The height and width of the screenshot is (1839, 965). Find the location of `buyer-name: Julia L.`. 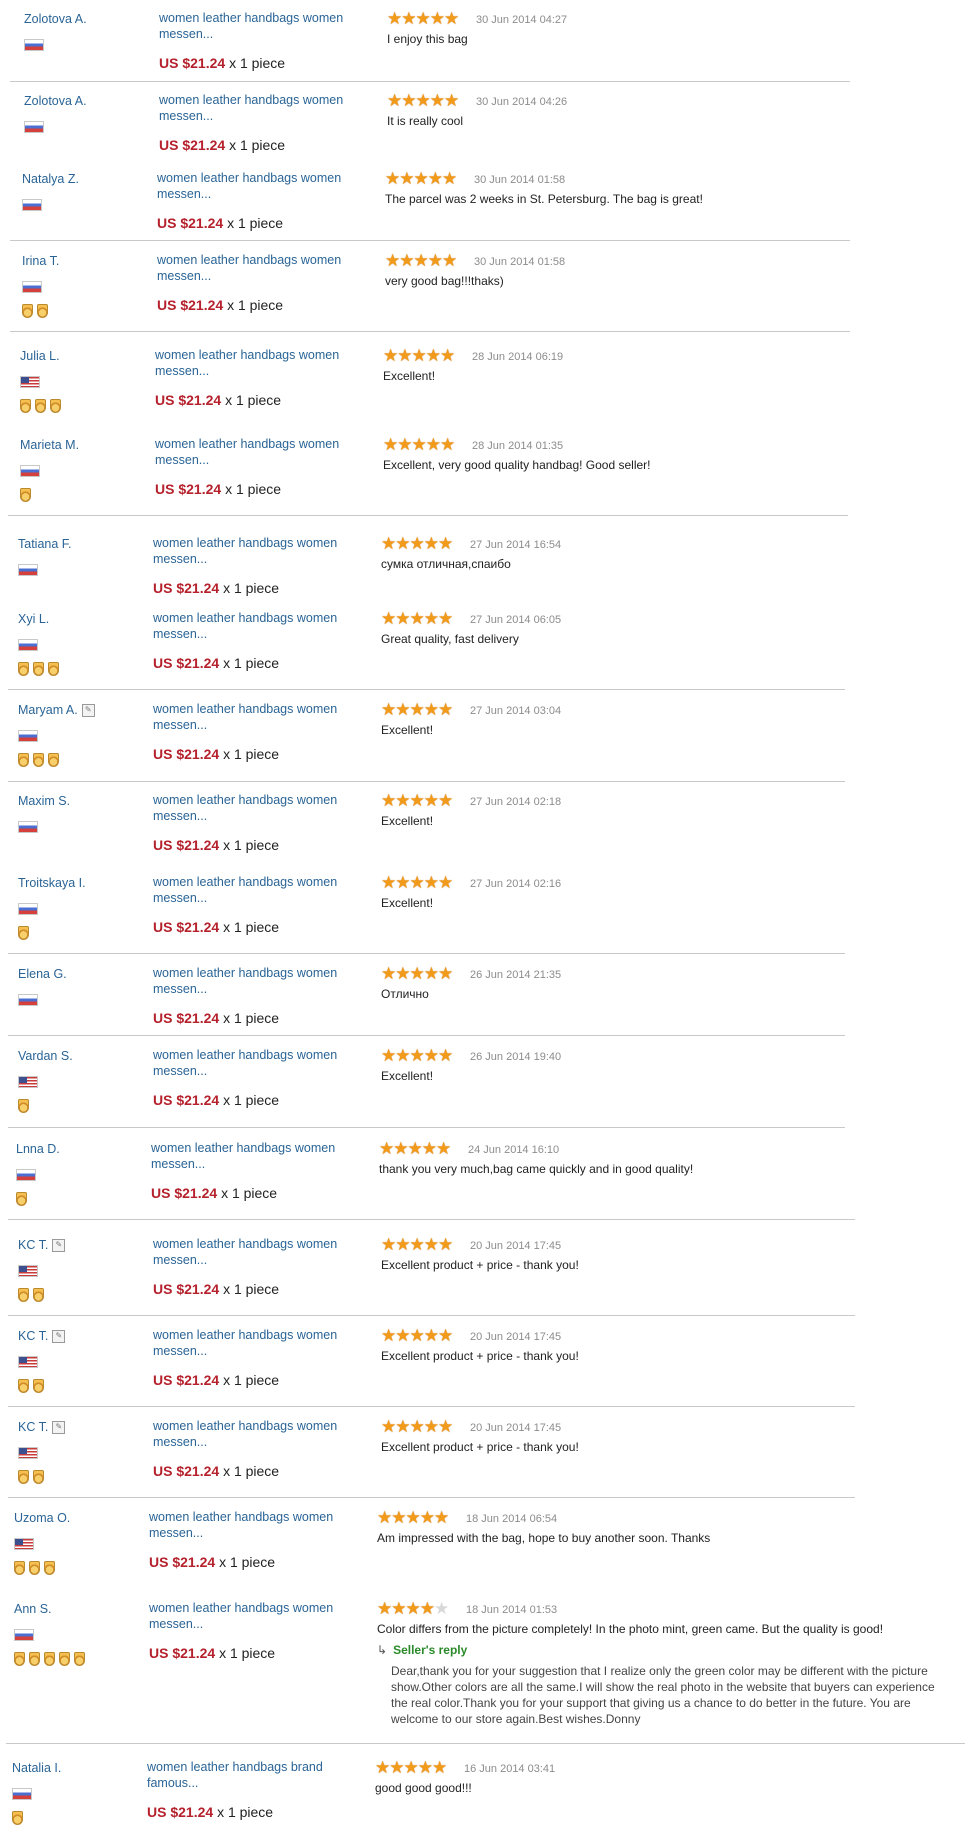

buyer-name: Julia L. is located at coordinates (40, 356).